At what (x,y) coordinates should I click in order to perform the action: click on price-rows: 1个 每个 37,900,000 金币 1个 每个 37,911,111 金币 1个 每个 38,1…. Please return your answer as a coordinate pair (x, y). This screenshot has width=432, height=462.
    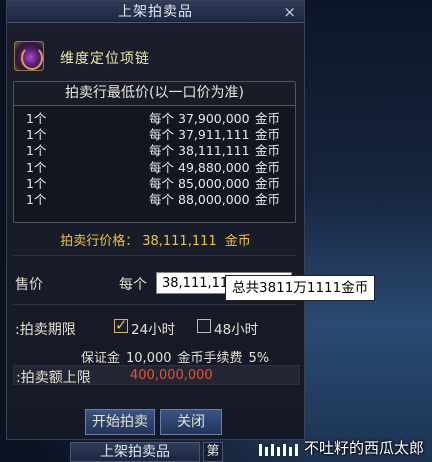
    Looking at the image, I should click on (154, 157).